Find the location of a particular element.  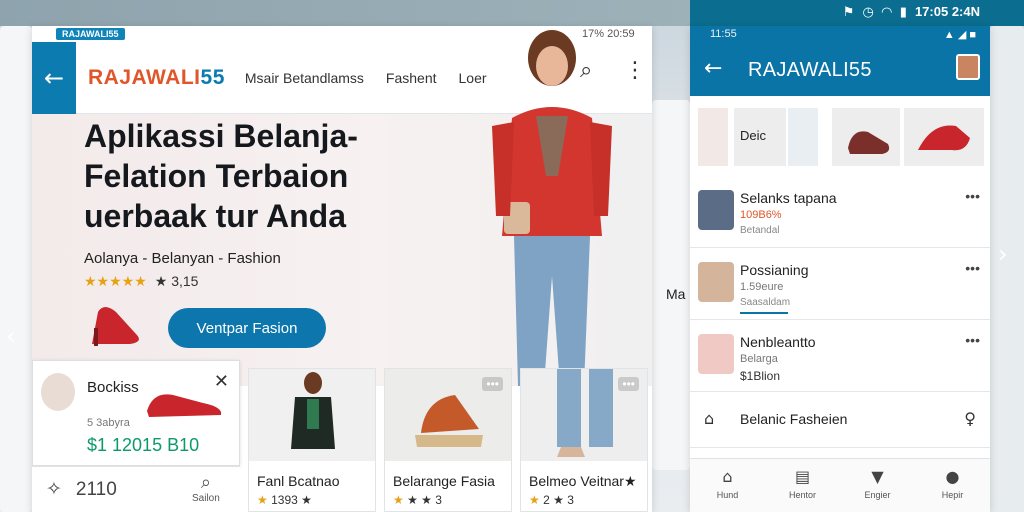

mini-brand-badge: RAJAWALI55 is located at coordinates (90, 34).